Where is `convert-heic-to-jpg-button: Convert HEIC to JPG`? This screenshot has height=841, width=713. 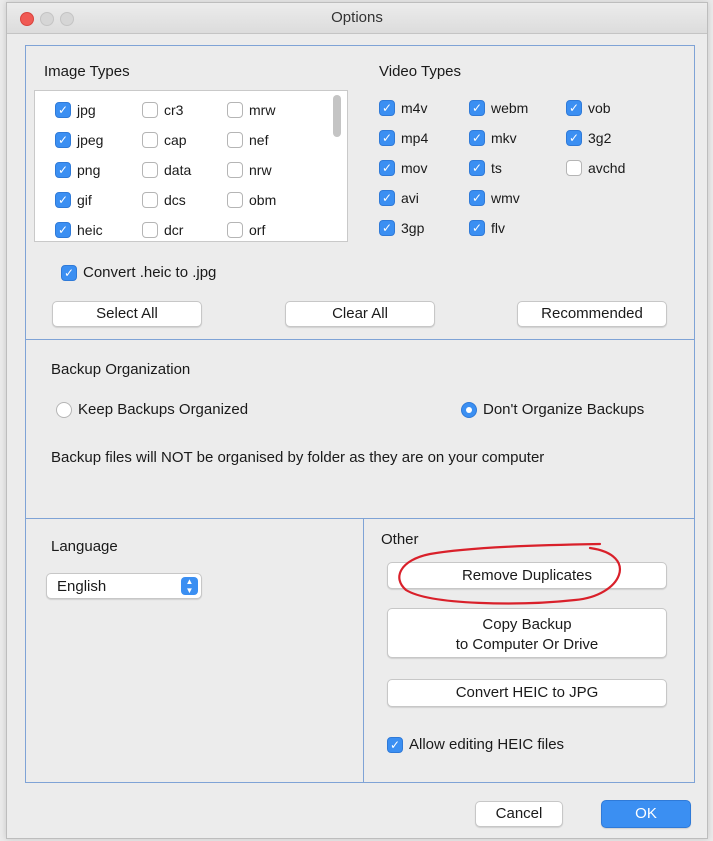 convert-heic-to-jpg-button: Convert HEIC to JPG is located at coordinates (527, 693).